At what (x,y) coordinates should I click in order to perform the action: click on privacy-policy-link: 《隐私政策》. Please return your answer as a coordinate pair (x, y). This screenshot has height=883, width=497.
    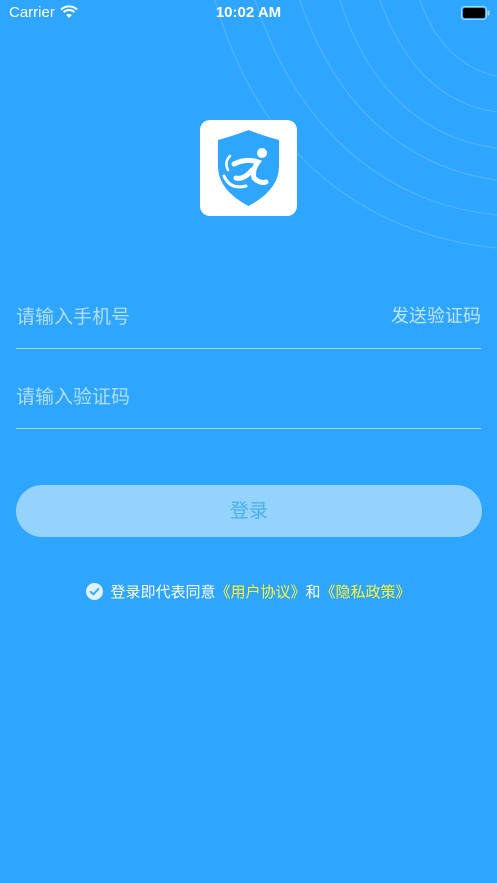
    Looking at the image, I should click on (366, 592).